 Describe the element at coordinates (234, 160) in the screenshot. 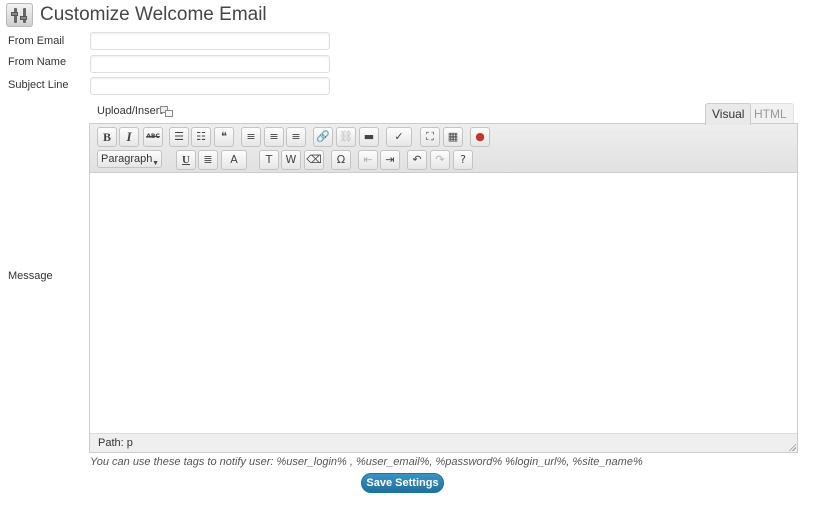

I see `text-color-icon: A` at that location.